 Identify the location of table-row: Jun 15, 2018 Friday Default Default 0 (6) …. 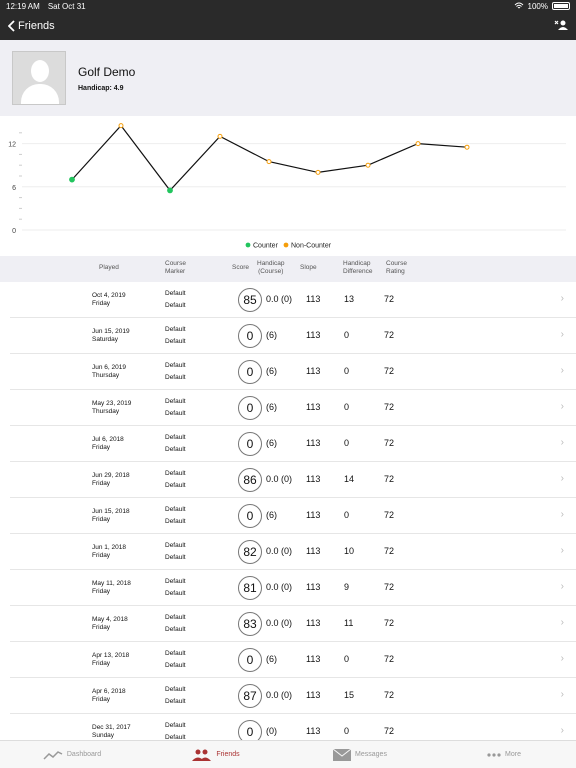
(293, 516).